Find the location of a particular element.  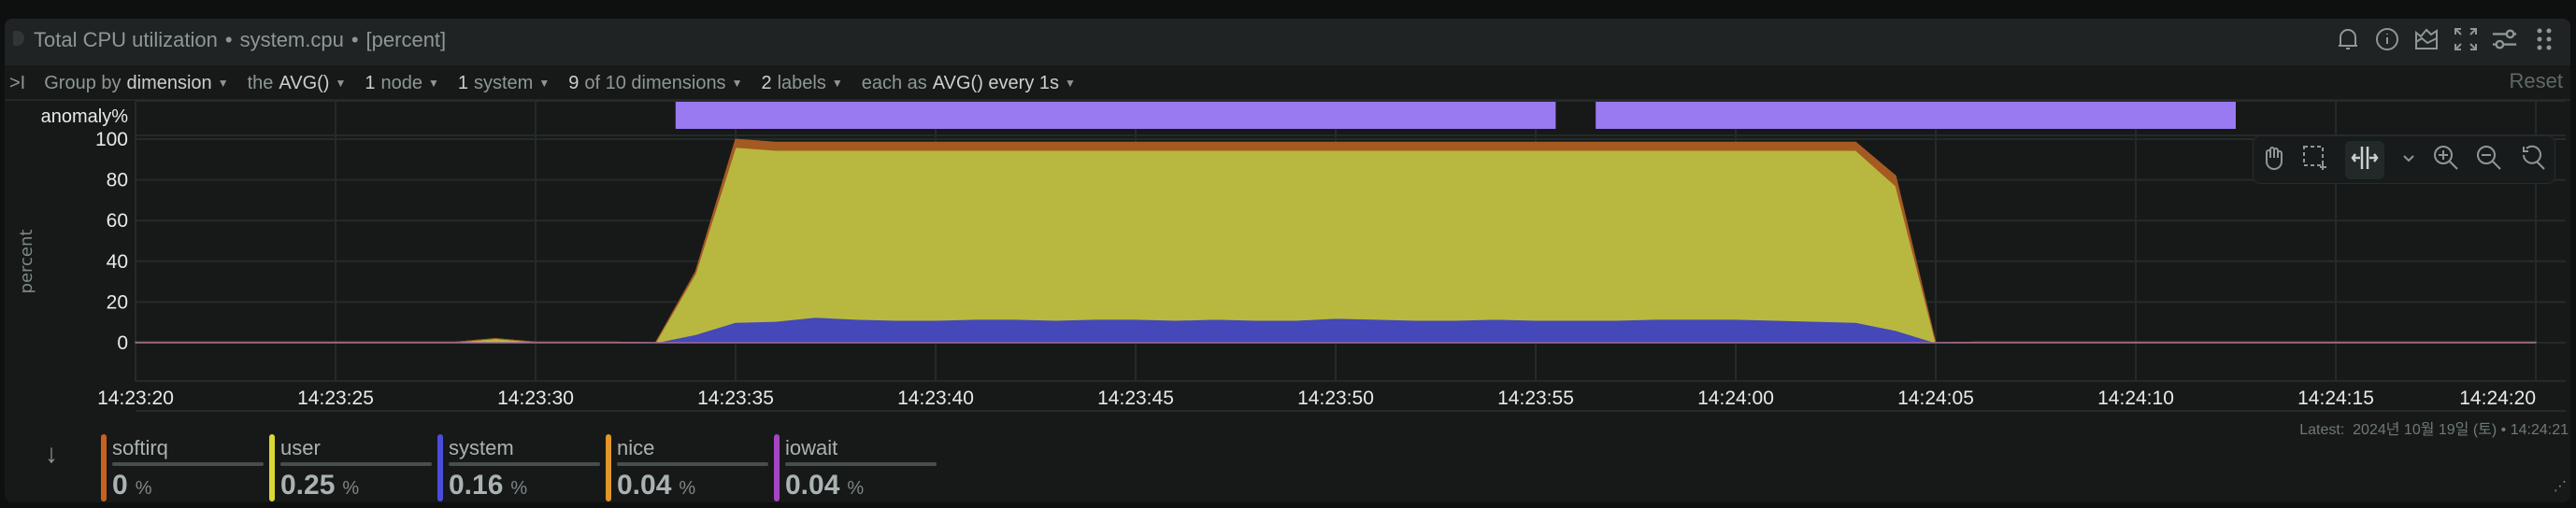

y-tick-label: 60 is located at coordinates (117, 221).